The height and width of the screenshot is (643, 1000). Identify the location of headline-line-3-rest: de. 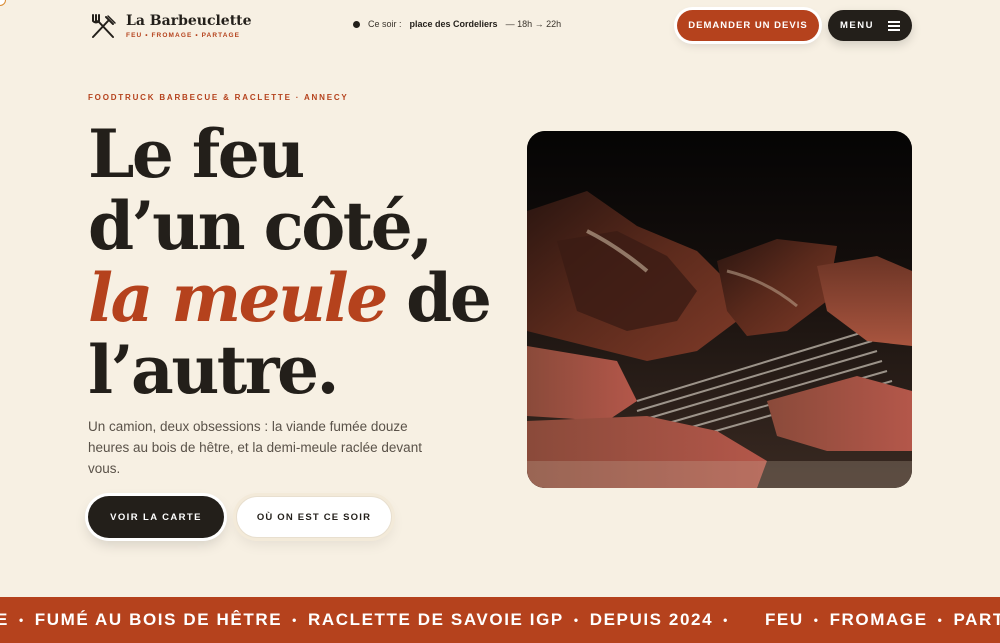
(438, 298).